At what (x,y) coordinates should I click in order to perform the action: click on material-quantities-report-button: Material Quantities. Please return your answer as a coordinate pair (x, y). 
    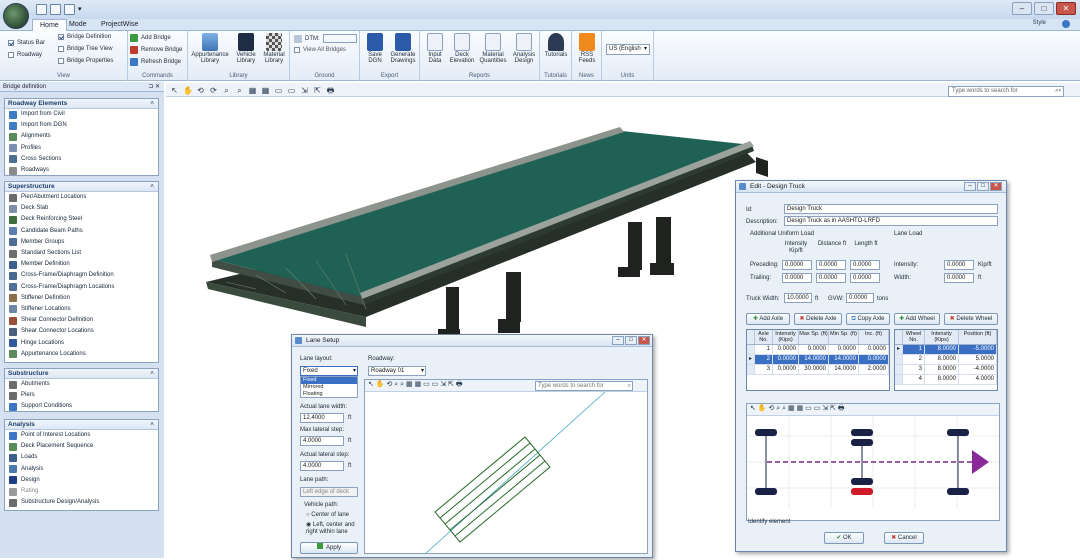
    Looking at the image, I should click on (493, 48).